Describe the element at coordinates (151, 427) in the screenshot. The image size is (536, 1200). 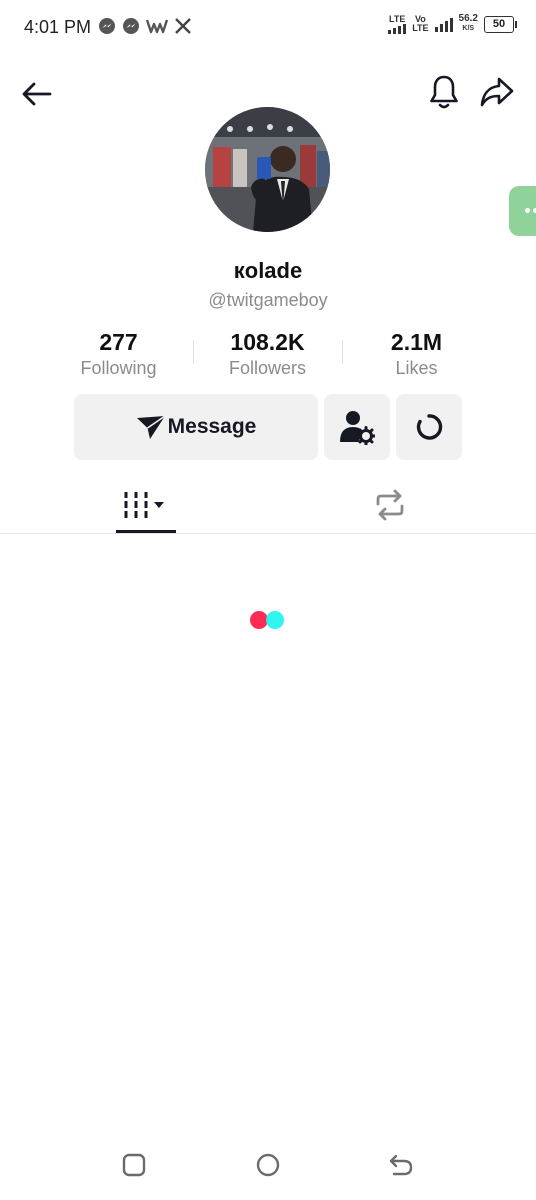
I see `send-icon` at that location.